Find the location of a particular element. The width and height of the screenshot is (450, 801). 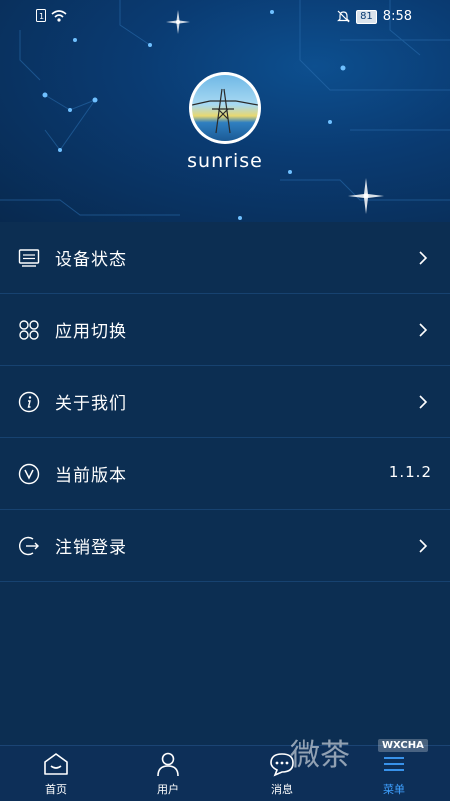

logout-icon is located at coordinates (28, 546).